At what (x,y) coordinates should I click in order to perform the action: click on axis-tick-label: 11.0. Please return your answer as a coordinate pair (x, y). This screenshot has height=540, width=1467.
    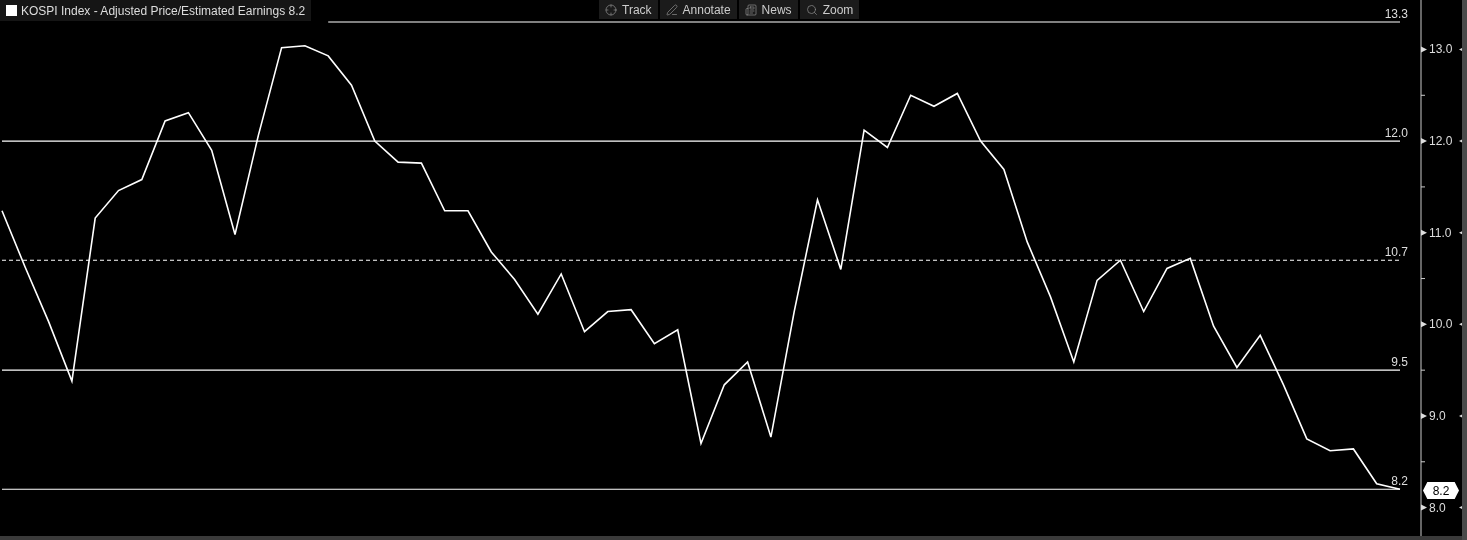
    Looking at the image, I should click on (1440, 232).